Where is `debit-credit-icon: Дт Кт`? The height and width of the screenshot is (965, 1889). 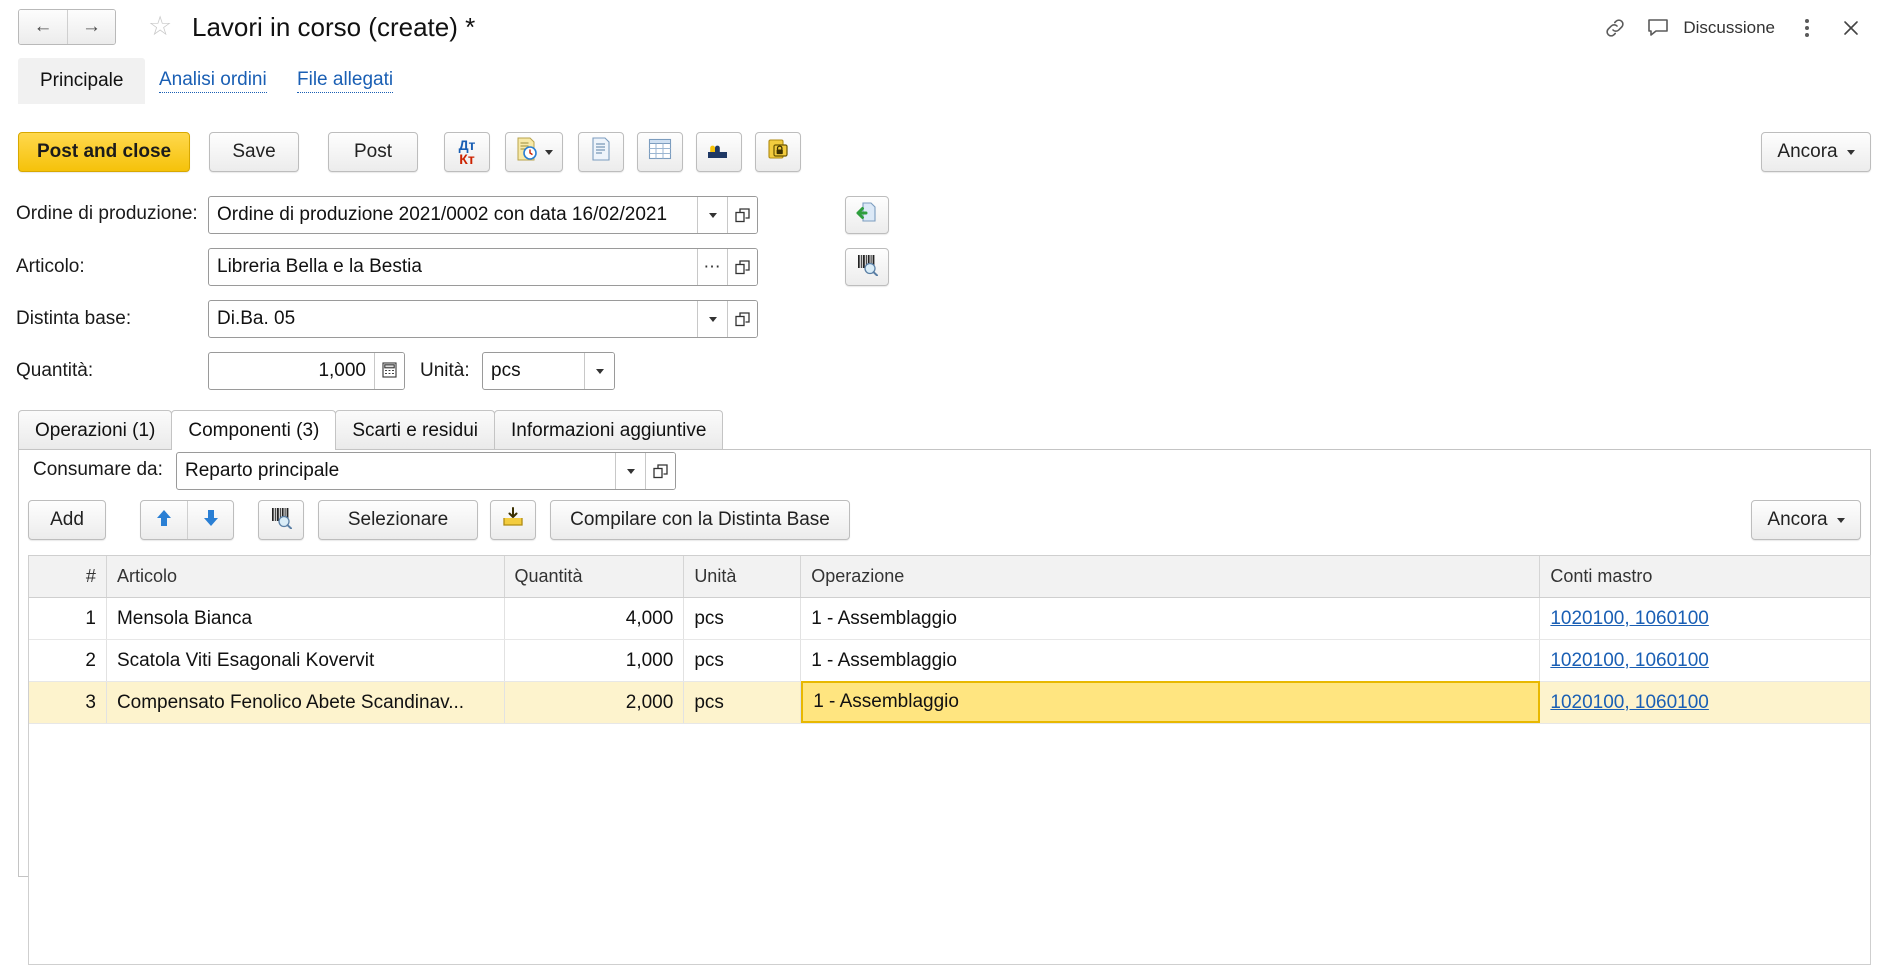
debit-credit-icon: Дт Кт is located at coordinates (467, 152).